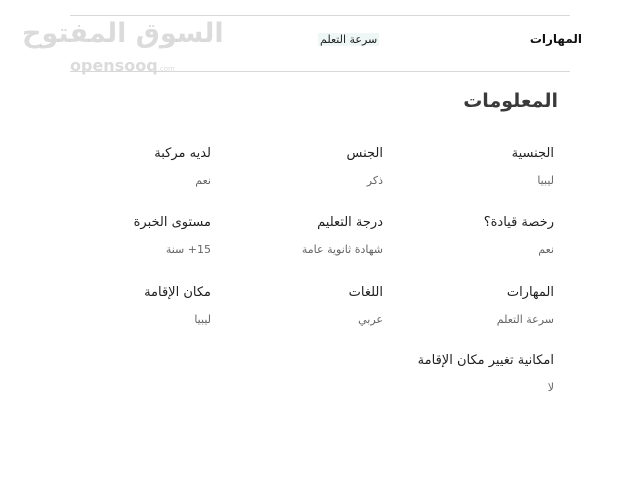 This screenshot has height=480, width=640. I want to click on field-label: امكانية تغيير مكان الإقامة, so click(485, 360).